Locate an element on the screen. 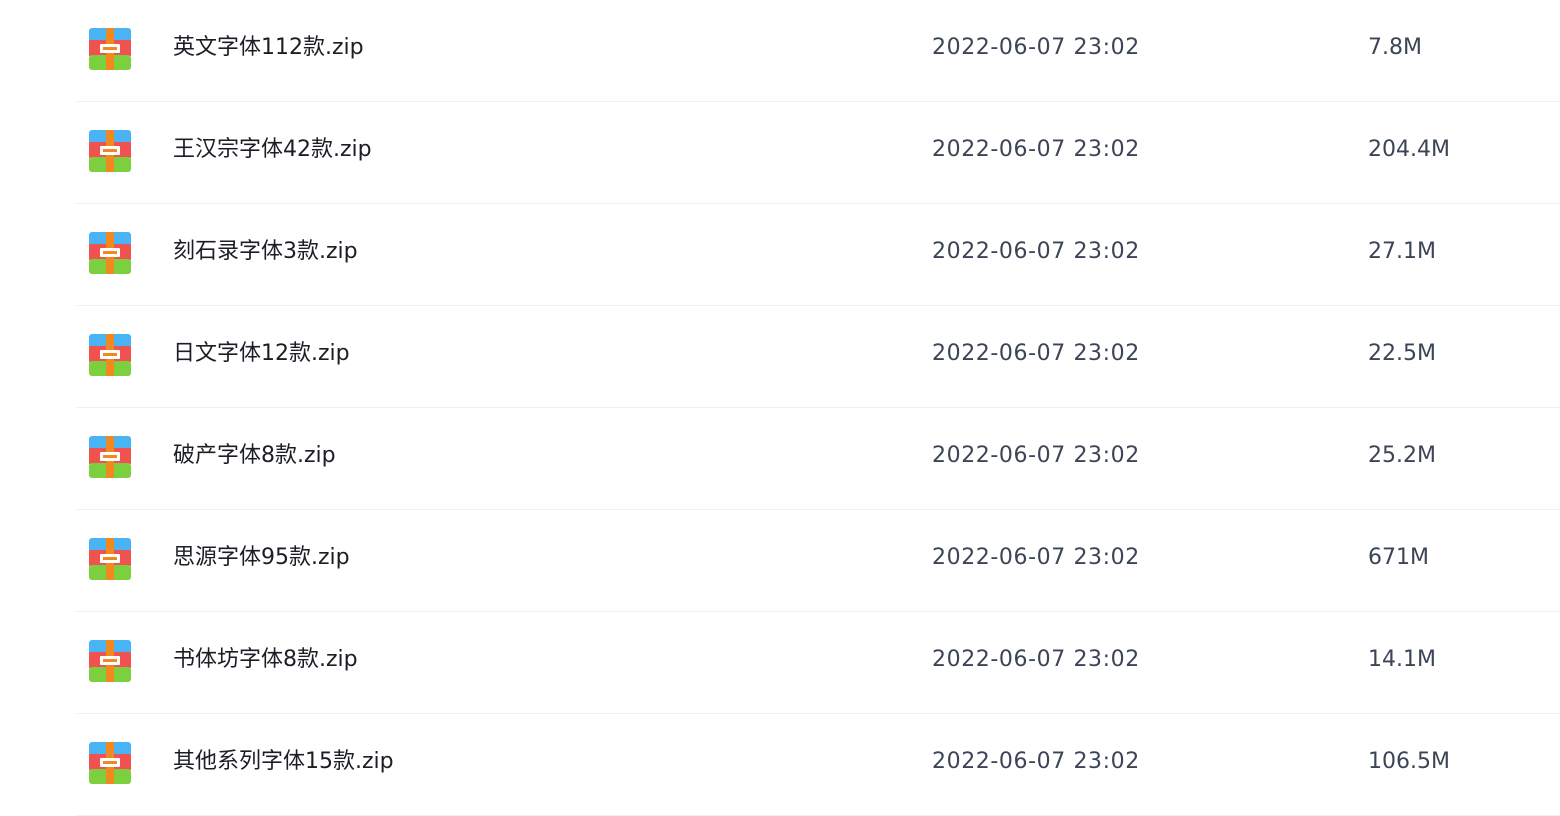  file-size: 671M is located at coordinates (1398, 557).